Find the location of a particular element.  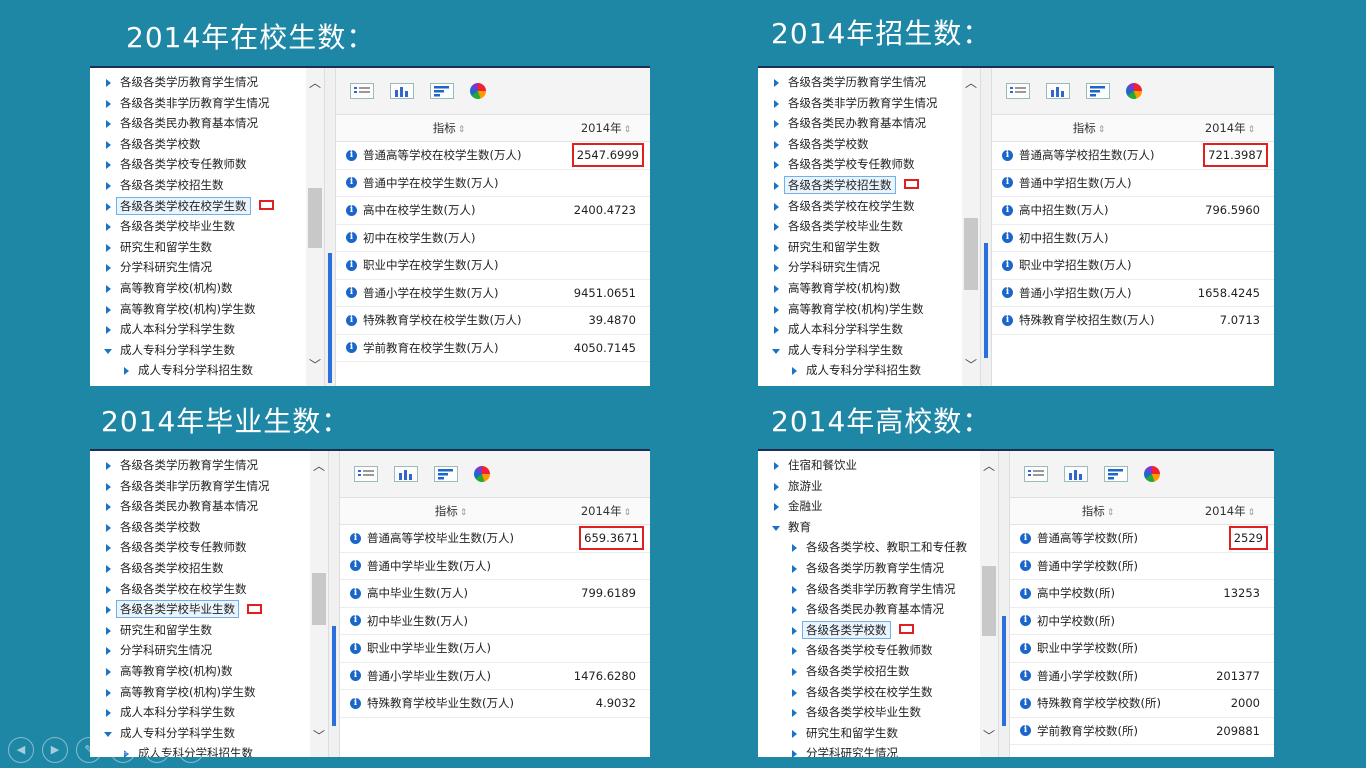

table-row: i 普通中学毕业生数(万人) is located at coordinates (495, 566).